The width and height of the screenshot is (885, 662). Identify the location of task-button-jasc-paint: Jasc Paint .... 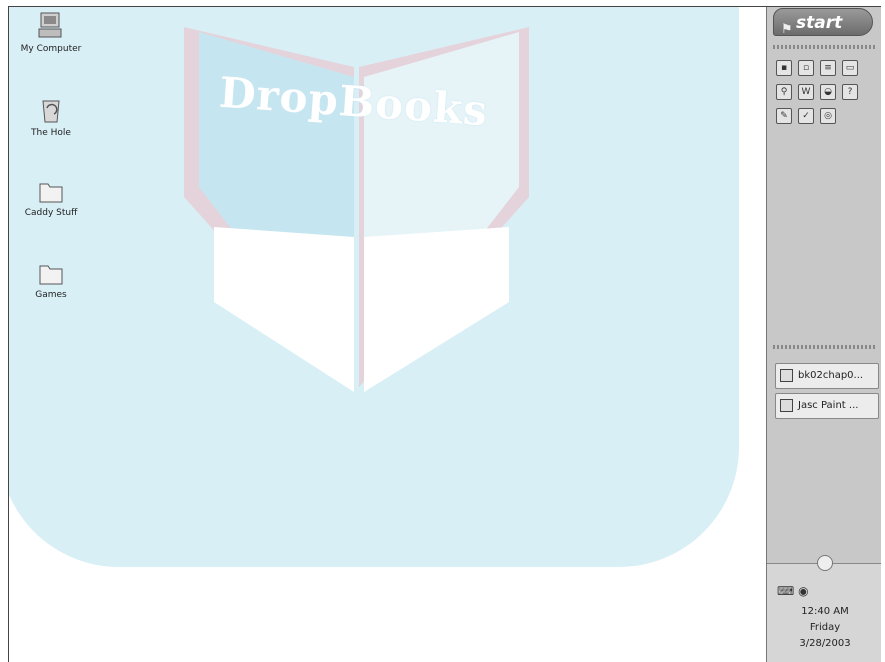
(827, 406).